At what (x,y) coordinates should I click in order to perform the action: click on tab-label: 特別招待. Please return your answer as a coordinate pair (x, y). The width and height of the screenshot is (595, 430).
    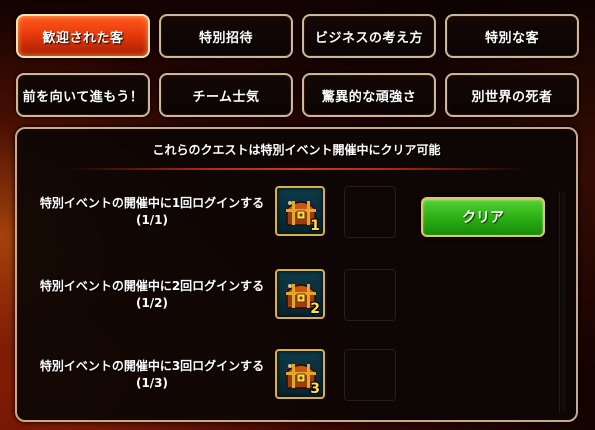
    Looking at the image, I should click on (225, 38).